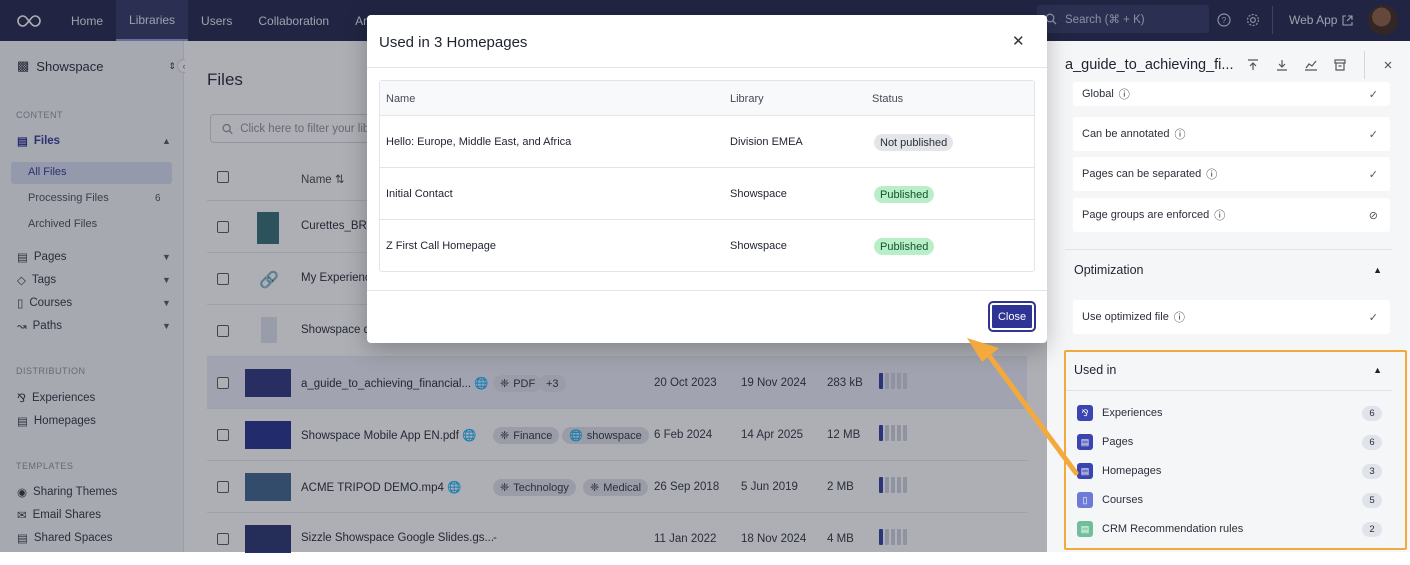 The height and width of the screenshot is (565, 1410). I want to click on dialog-title: Used in 3 Homepages, so click(453, 42).